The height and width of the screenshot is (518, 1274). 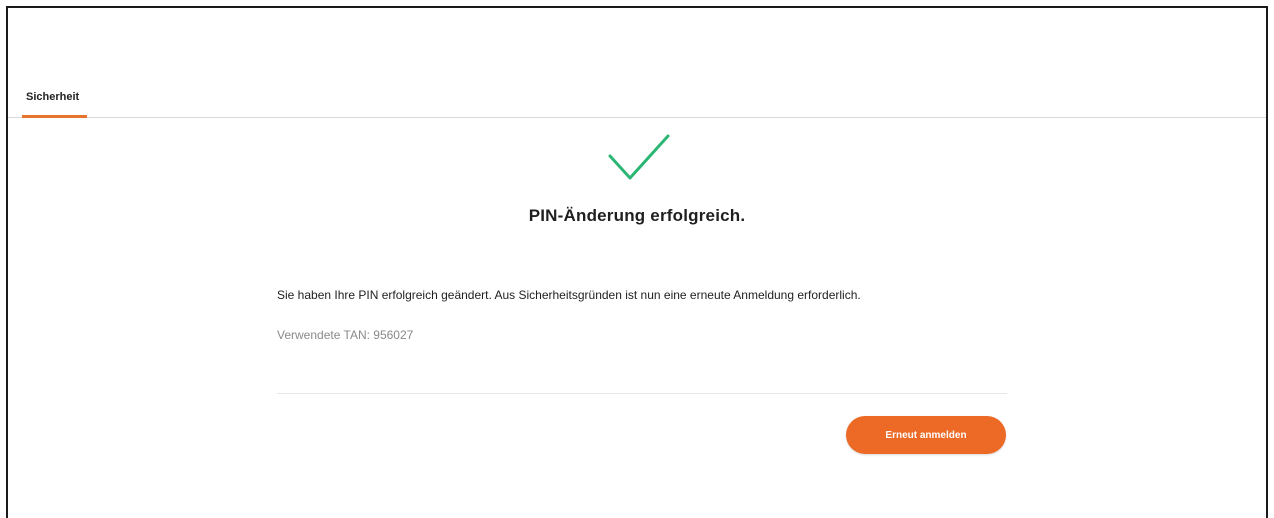 I want to click on relogin-button: Erneut anmelden, so click(x=926, y=435).